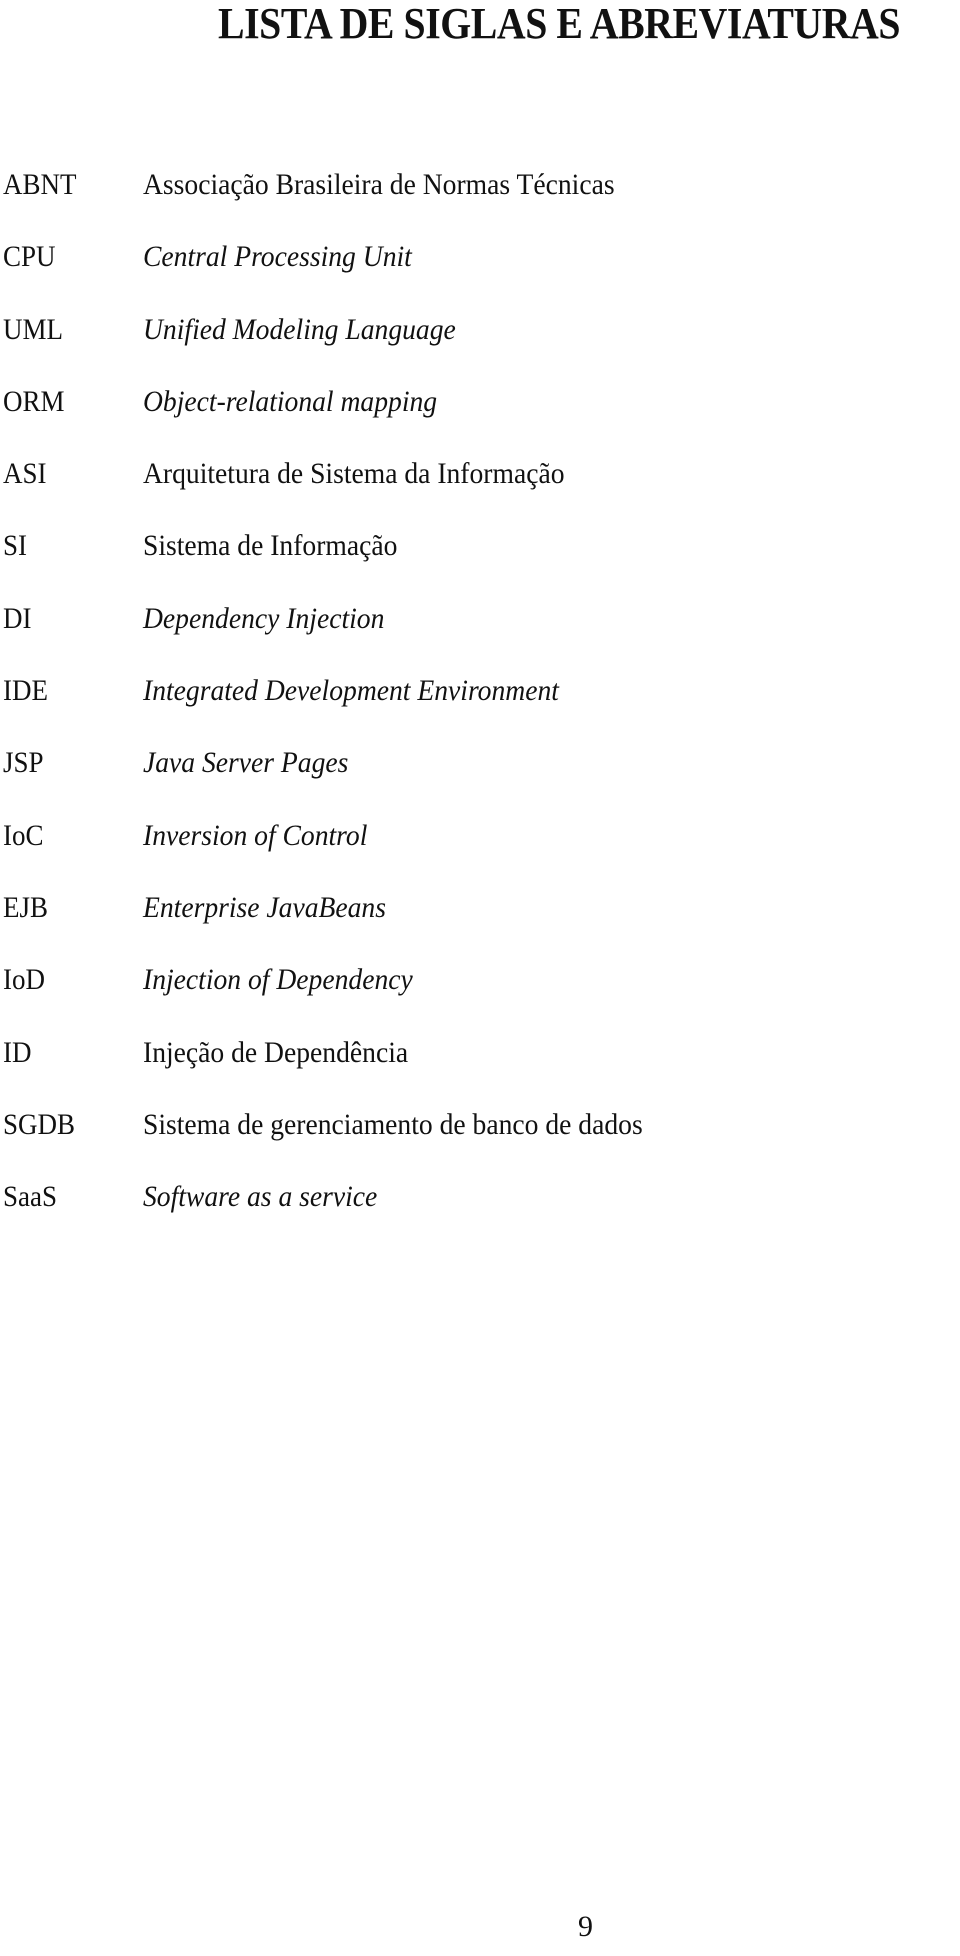  Describe the element at coordinates (585, 1926) in the screenshot. I see `page-number: 9` at that location.